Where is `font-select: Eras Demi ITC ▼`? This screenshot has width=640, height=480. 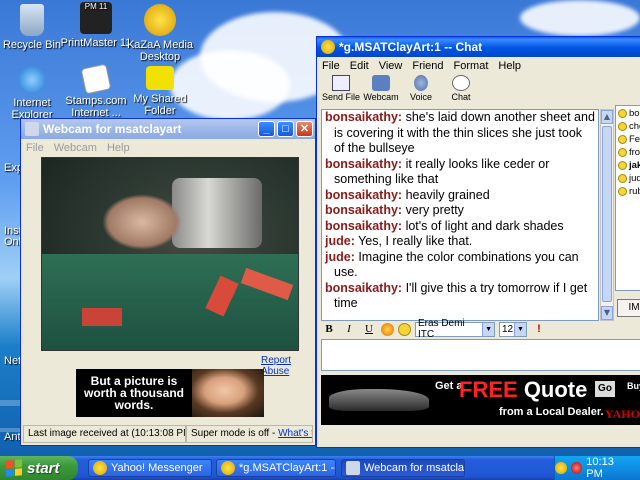
font-select: Eras Demi ITC ▼ is located at coordinates (455, 329).